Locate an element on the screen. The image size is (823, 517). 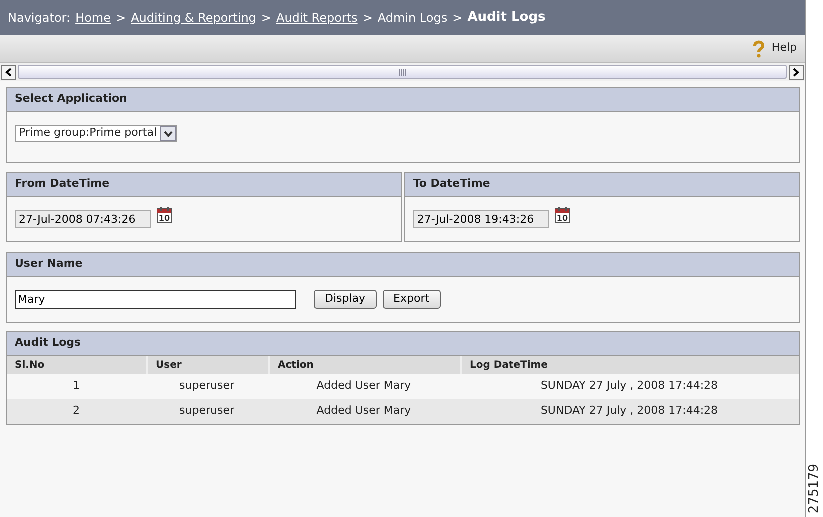
column-header: Sl.No is located at coordinates (76, 365).